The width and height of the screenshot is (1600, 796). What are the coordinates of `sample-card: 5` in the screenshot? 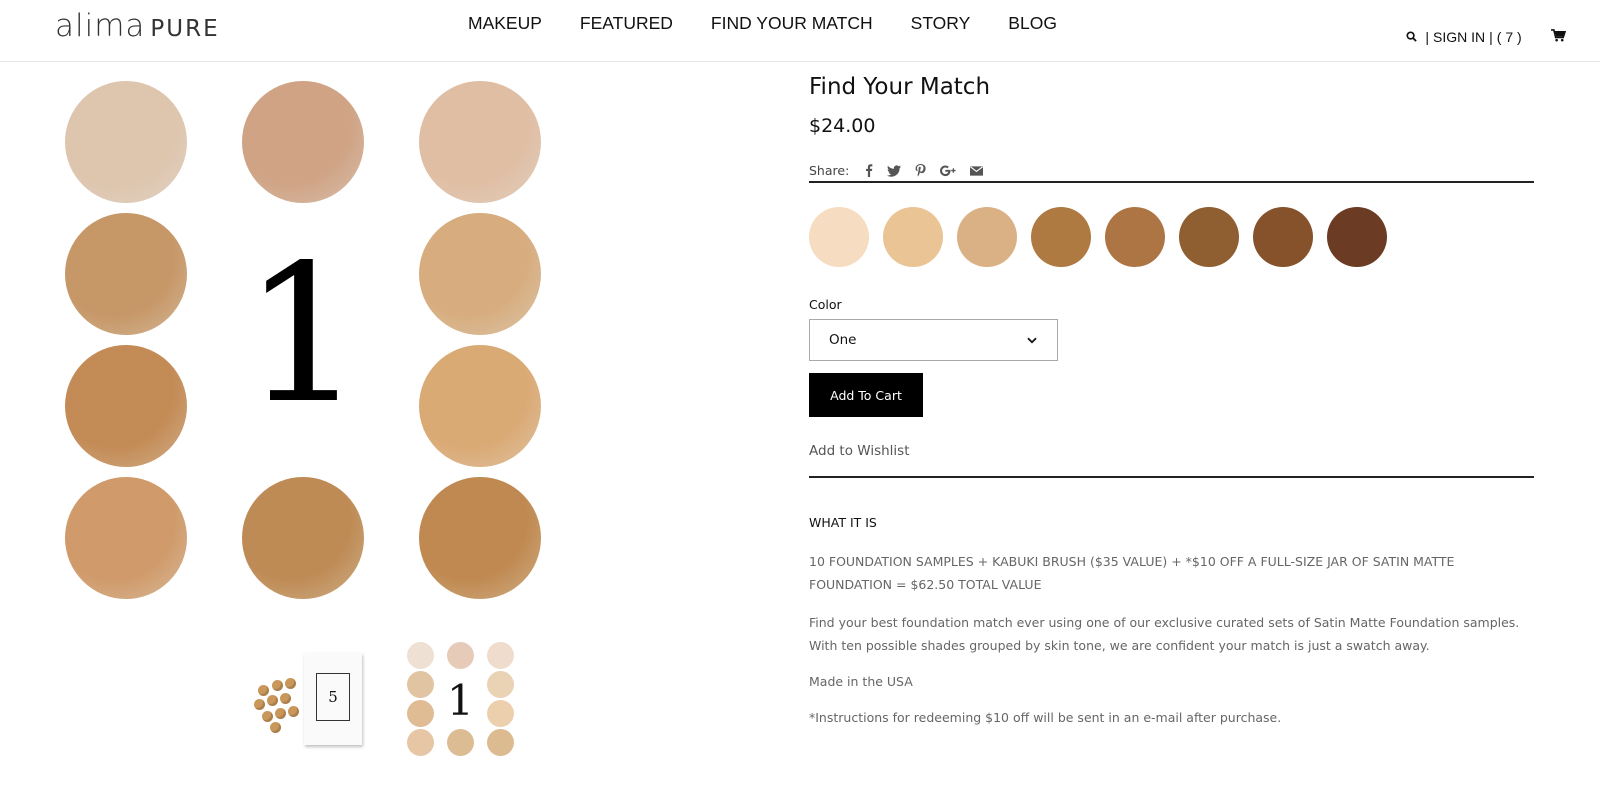 It's located at (333, 699).